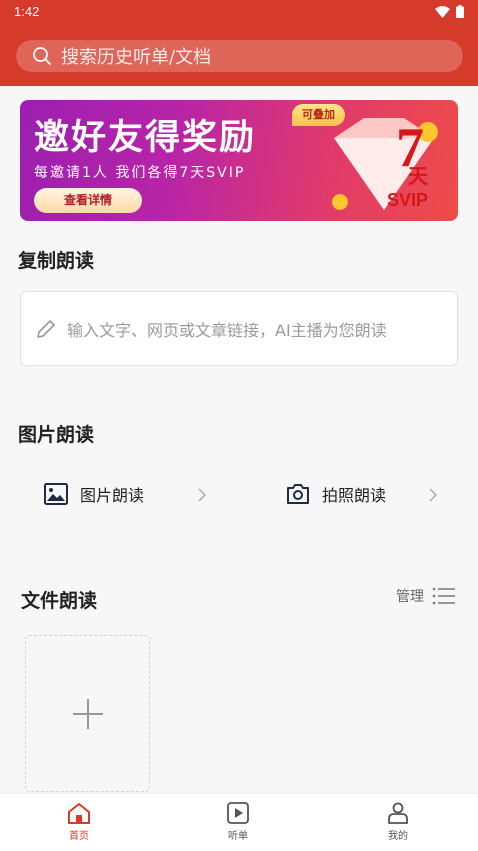  Describe the element at coordinates (426, 596) in the screenshot. I see `manage-button: 管理` at that location.